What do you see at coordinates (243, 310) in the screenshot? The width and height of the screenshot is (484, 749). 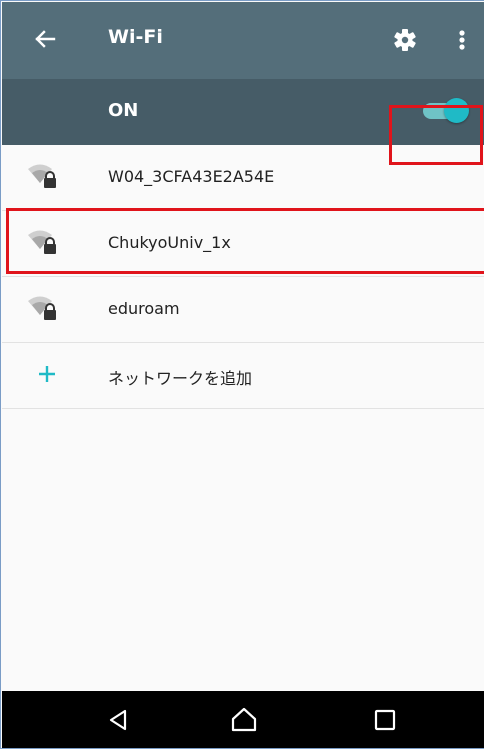 I see `network-item-eduroam: eduroam` at bounding box center [243, 310].